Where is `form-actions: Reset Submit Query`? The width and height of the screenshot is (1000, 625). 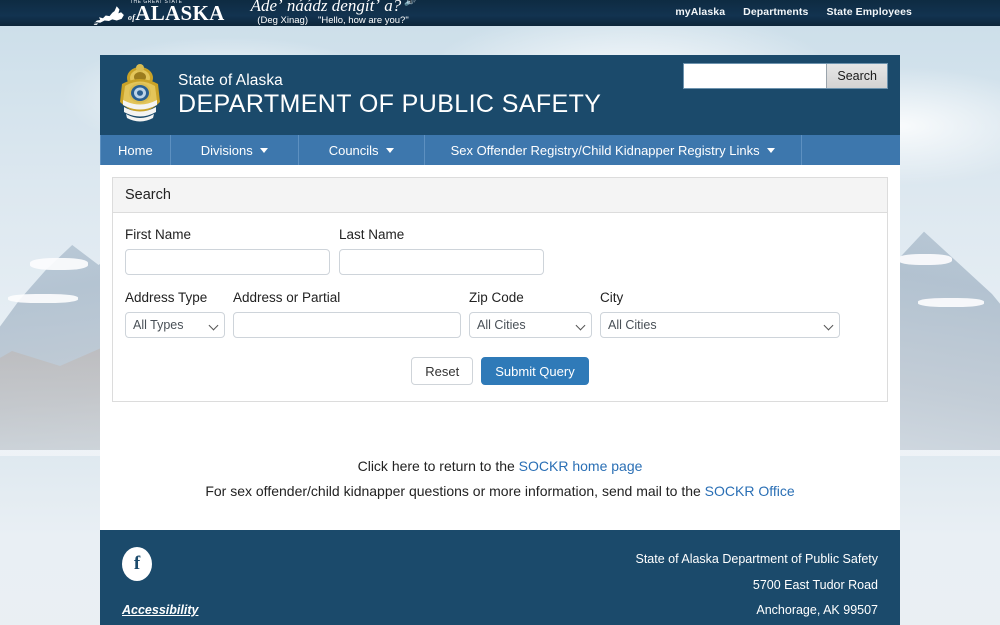 form-actions: Reset Submit Query is located at coordinates (500, 371).